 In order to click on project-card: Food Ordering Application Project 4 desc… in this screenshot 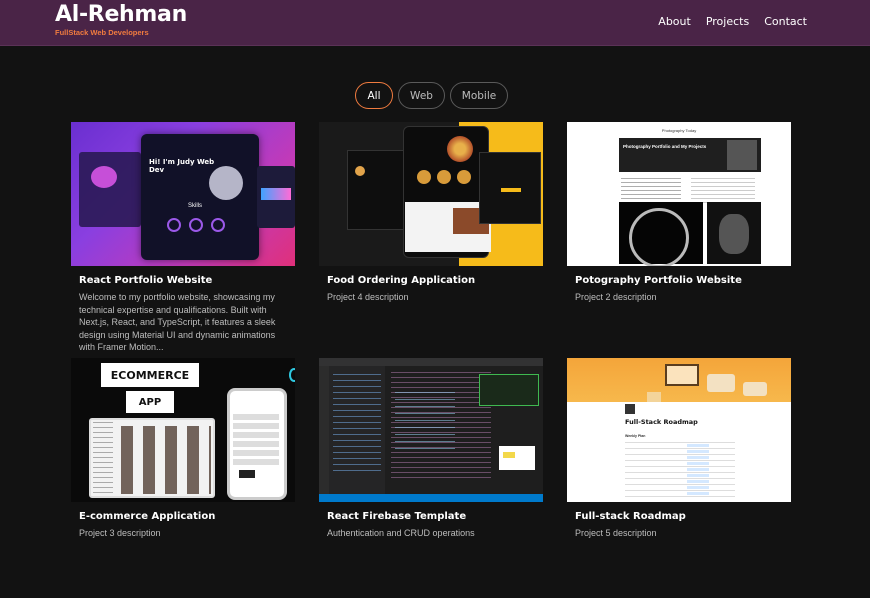, I will do `click(431, 213)`.